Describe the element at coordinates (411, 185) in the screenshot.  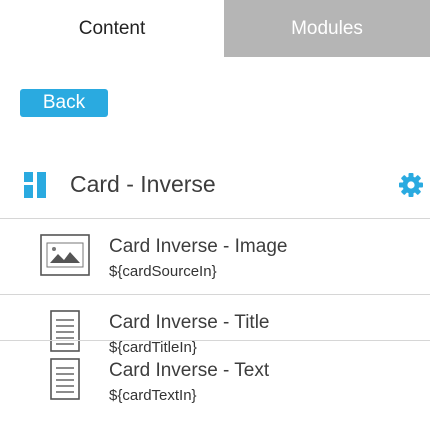
I see `gear-icon` at that location.